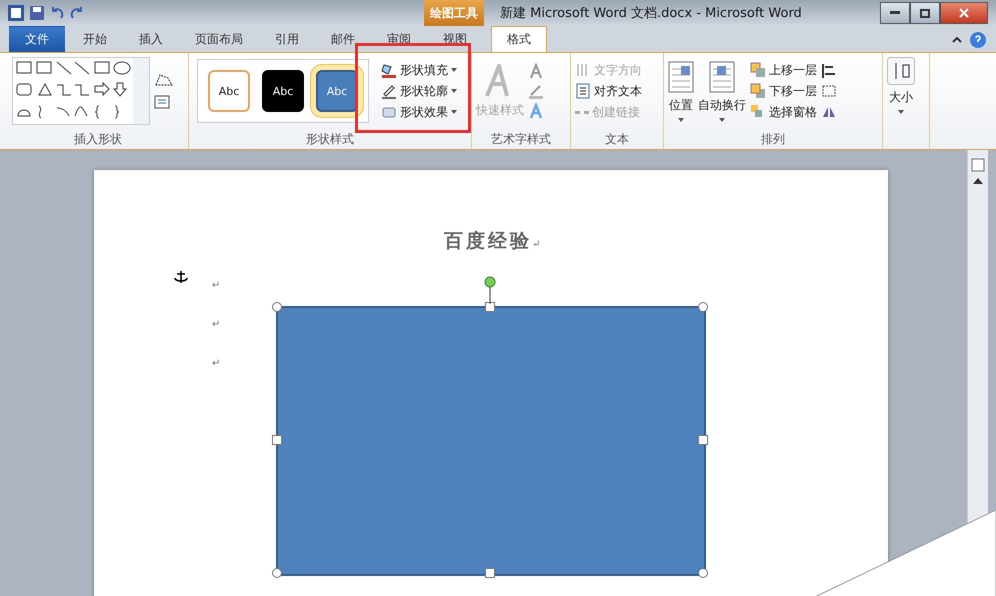  Describe the element at coordinates (343, 39) in the screenshot. I see `ribbon-tab: 邮件` at that location.